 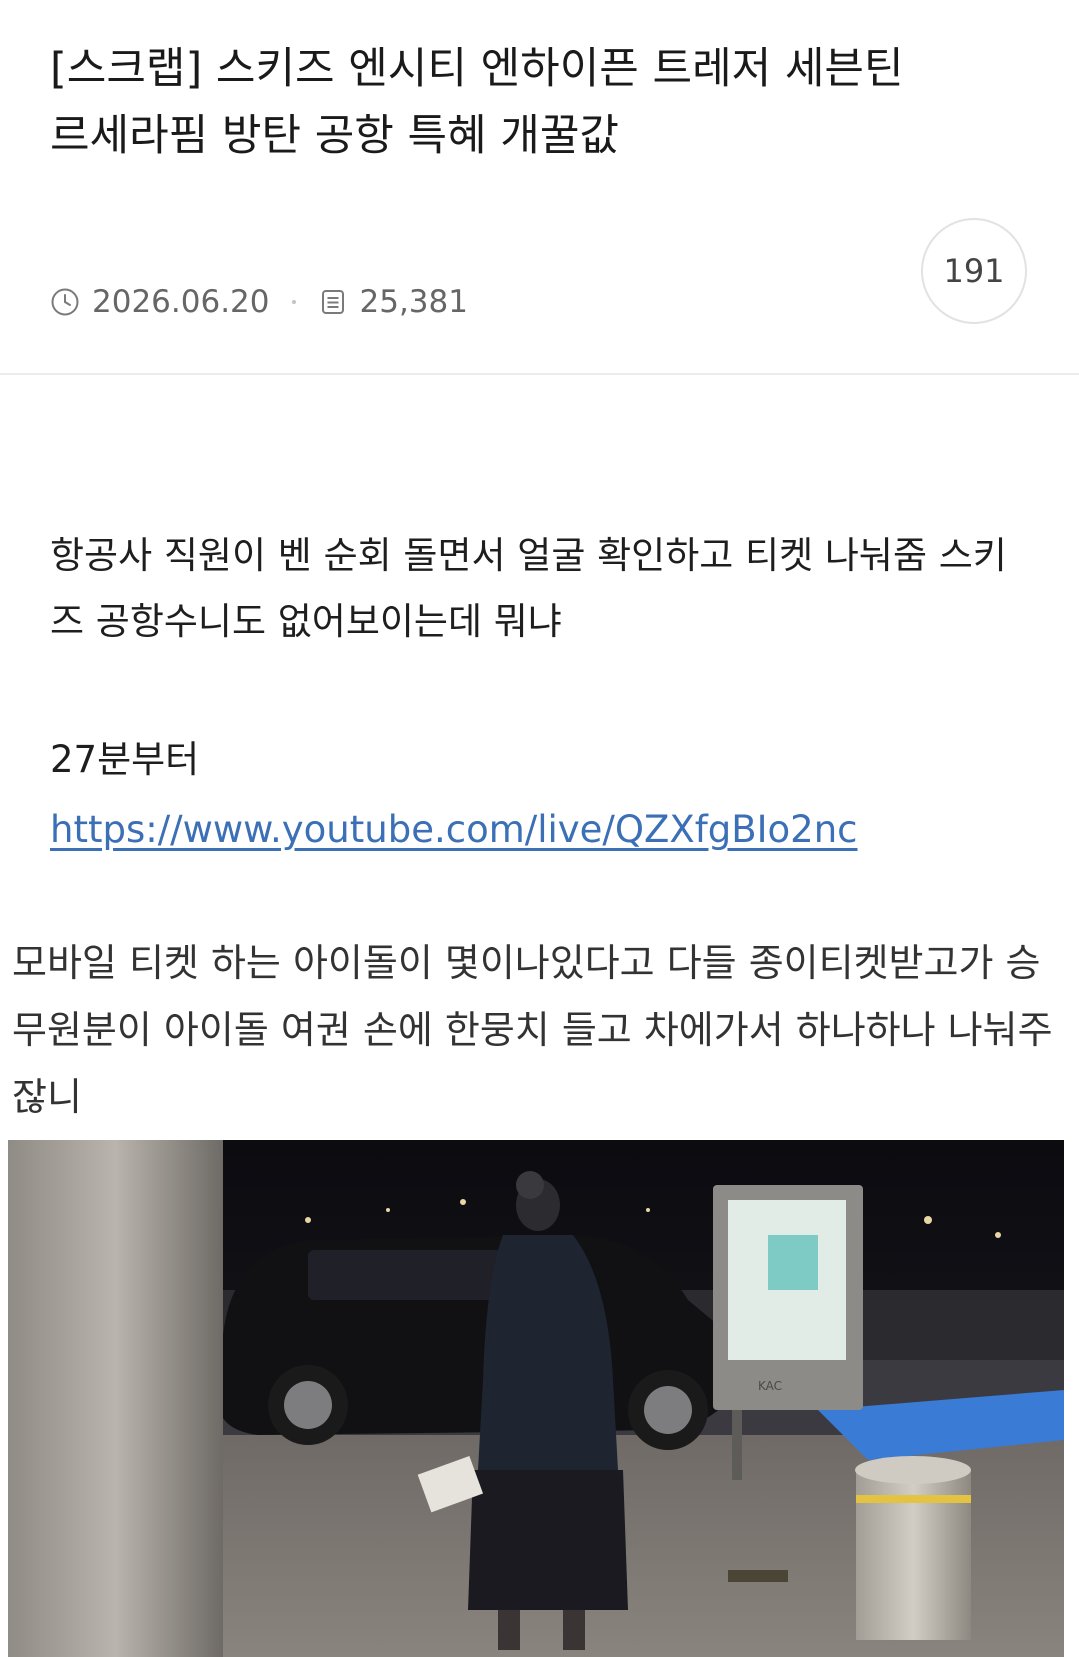 I want to click on drain-grate, so click(x=758, y=1576).